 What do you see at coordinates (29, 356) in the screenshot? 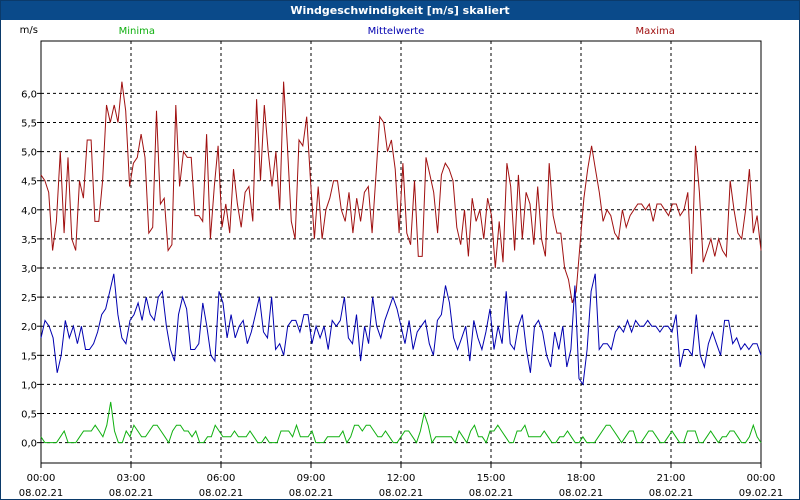
I see `y-tick-label: 1,5` at bounding box center [29, 356].